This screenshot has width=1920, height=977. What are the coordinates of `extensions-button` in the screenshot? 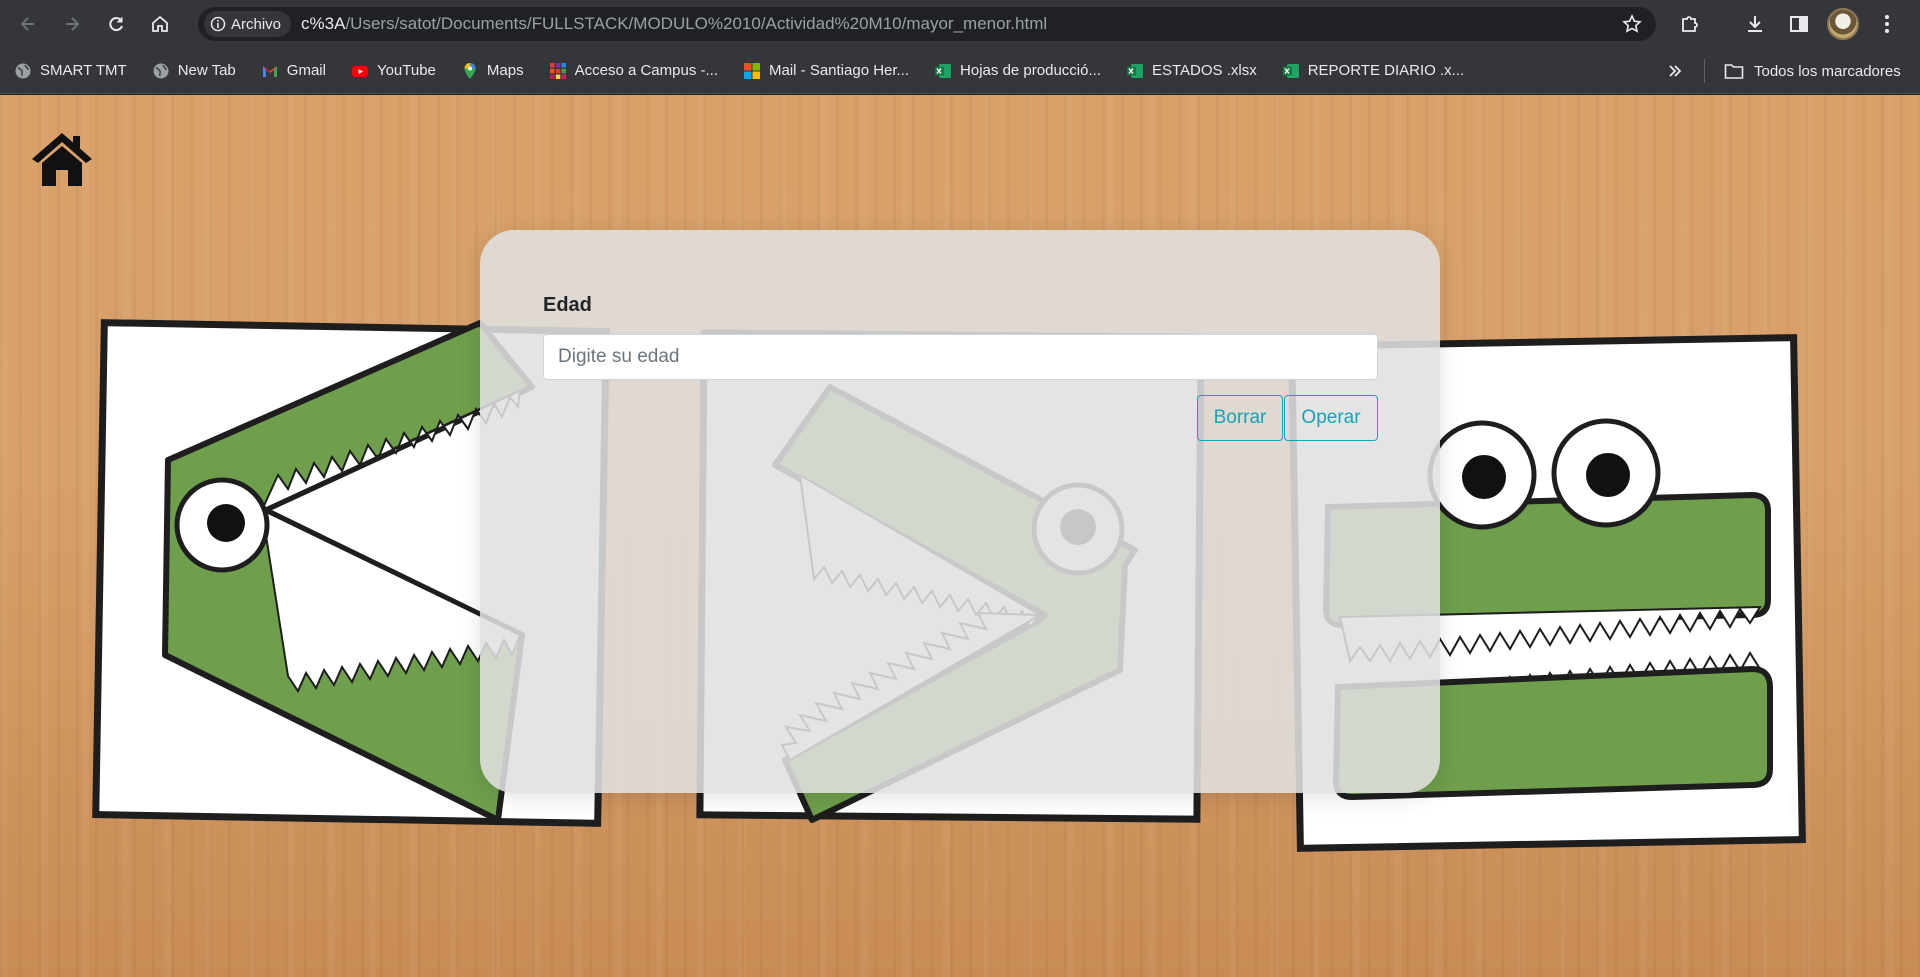 It's located at (1690, 24).